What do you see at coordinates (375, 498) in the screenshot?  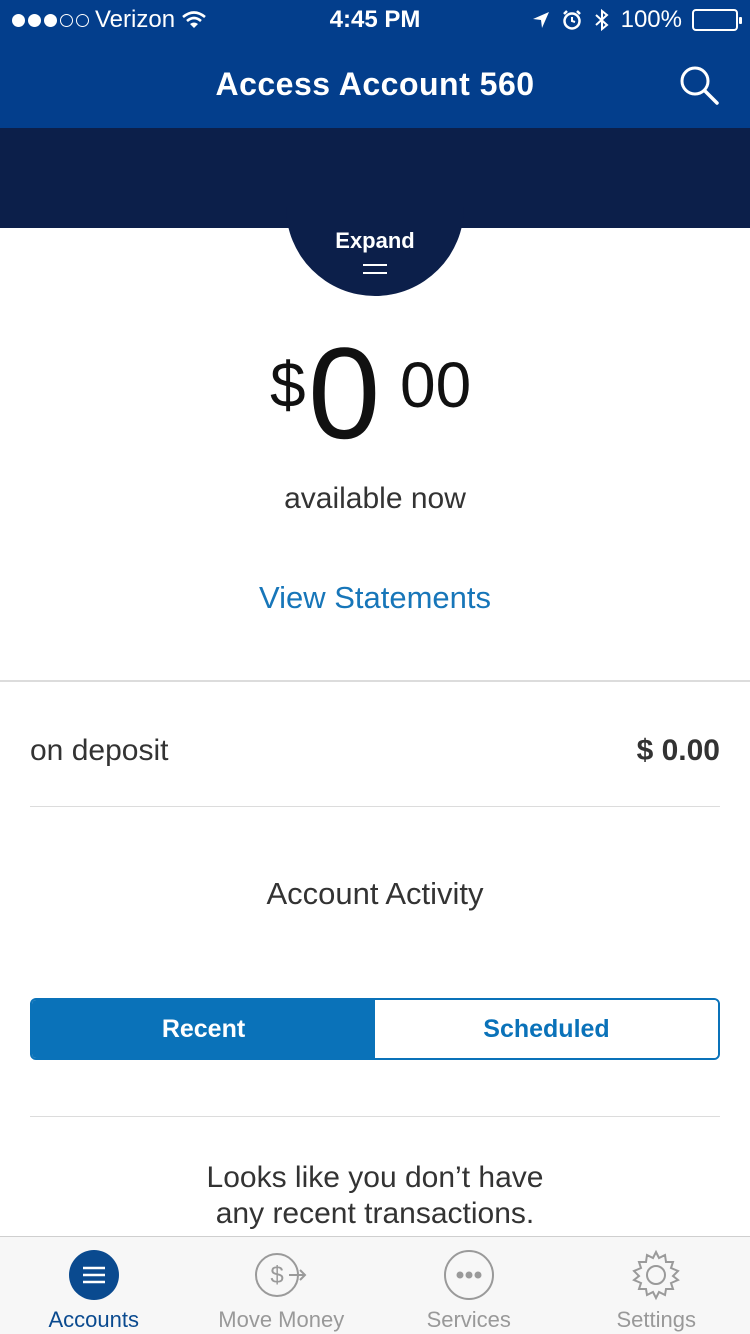 I see `balance-caption: available now` at bounding box center [375, 498].